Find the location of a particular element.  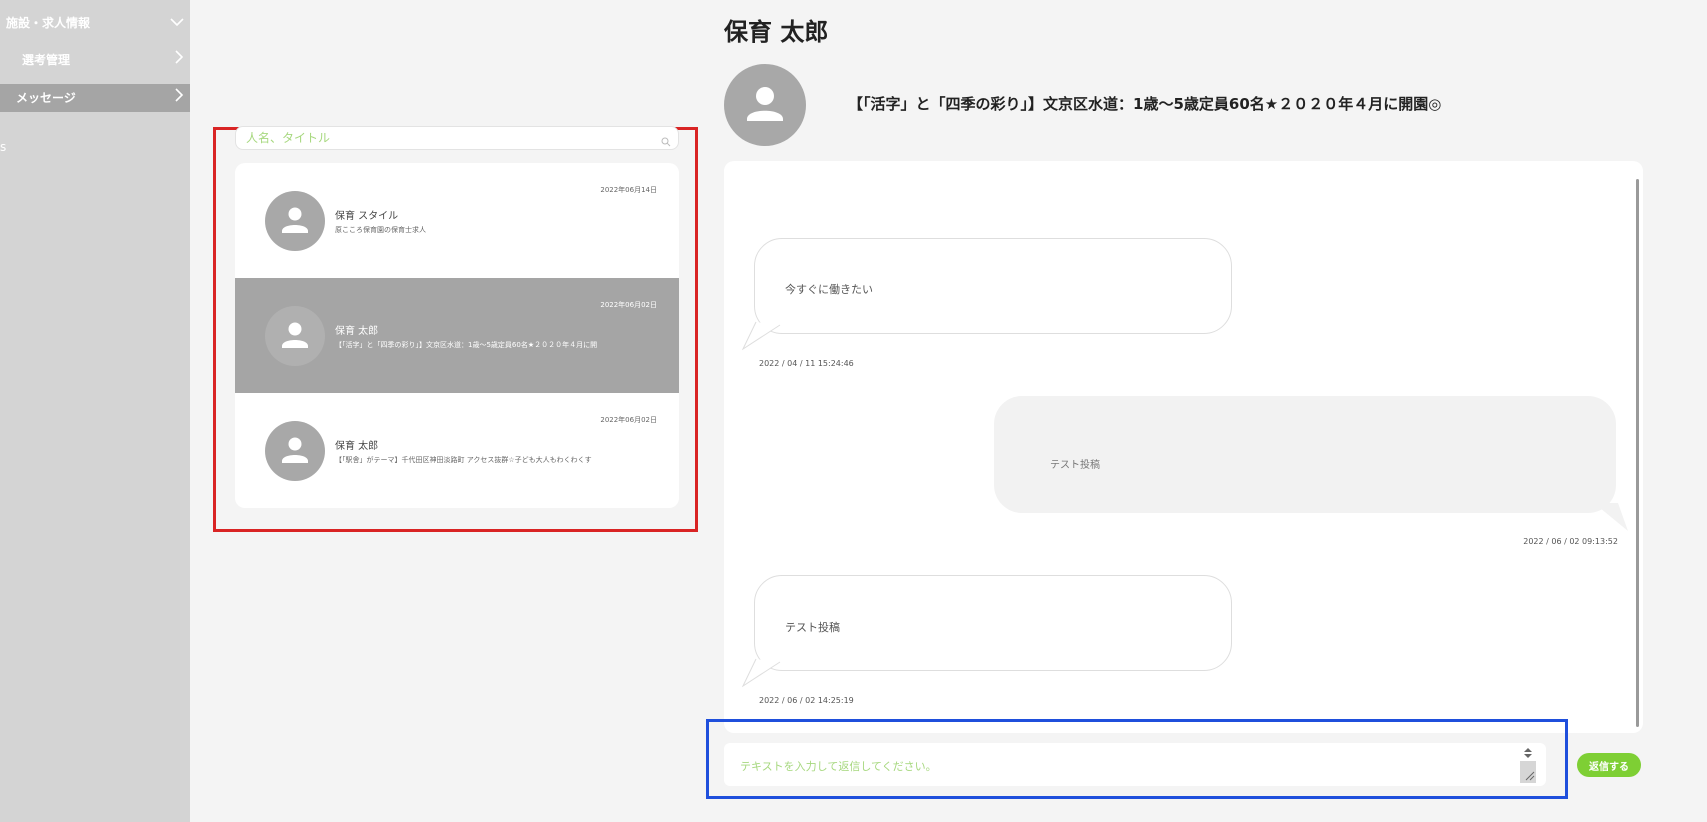

textarea-resize-handle is located at coordinates (1528, 764).